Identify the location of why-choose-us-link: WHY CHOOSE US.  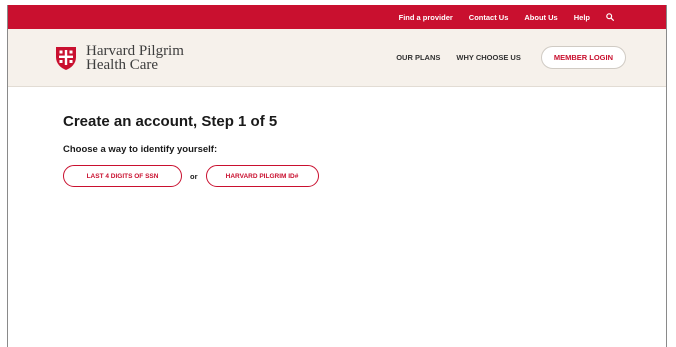
(488, 57).